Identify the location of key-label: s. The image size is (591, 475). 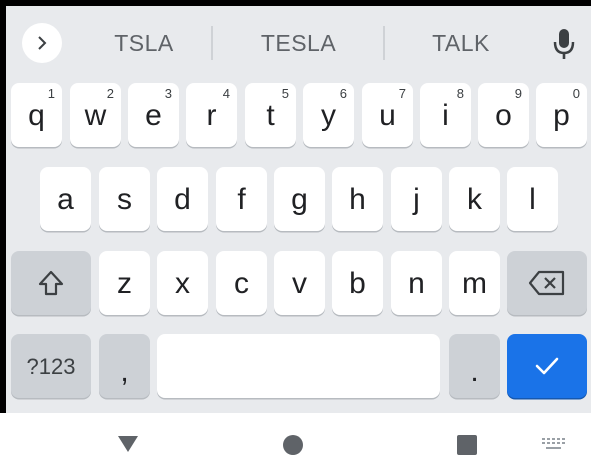
(124, 199).